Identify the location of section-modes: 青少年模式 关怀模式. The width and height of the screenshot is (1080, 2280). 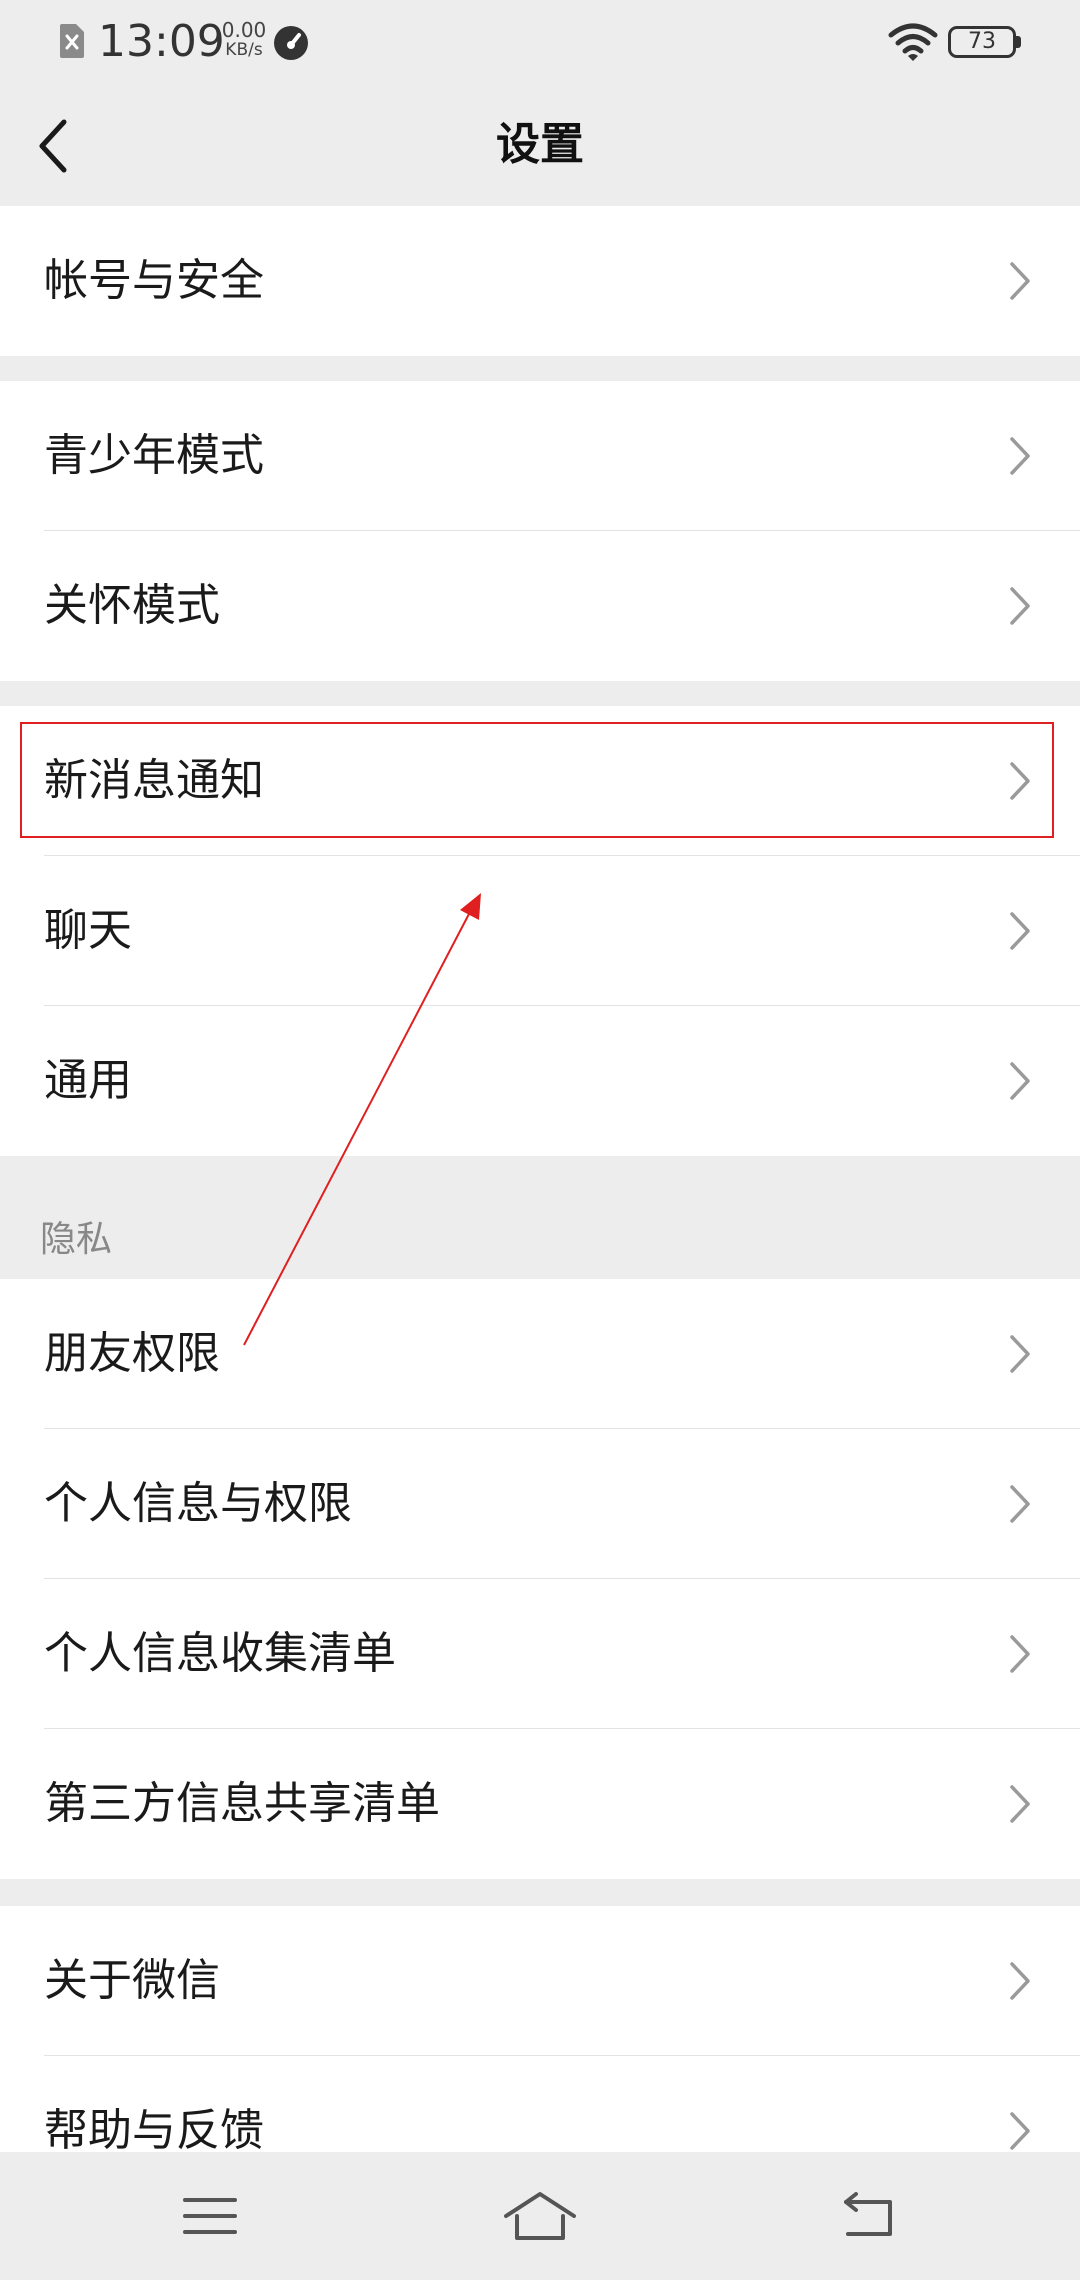
(540, 531).